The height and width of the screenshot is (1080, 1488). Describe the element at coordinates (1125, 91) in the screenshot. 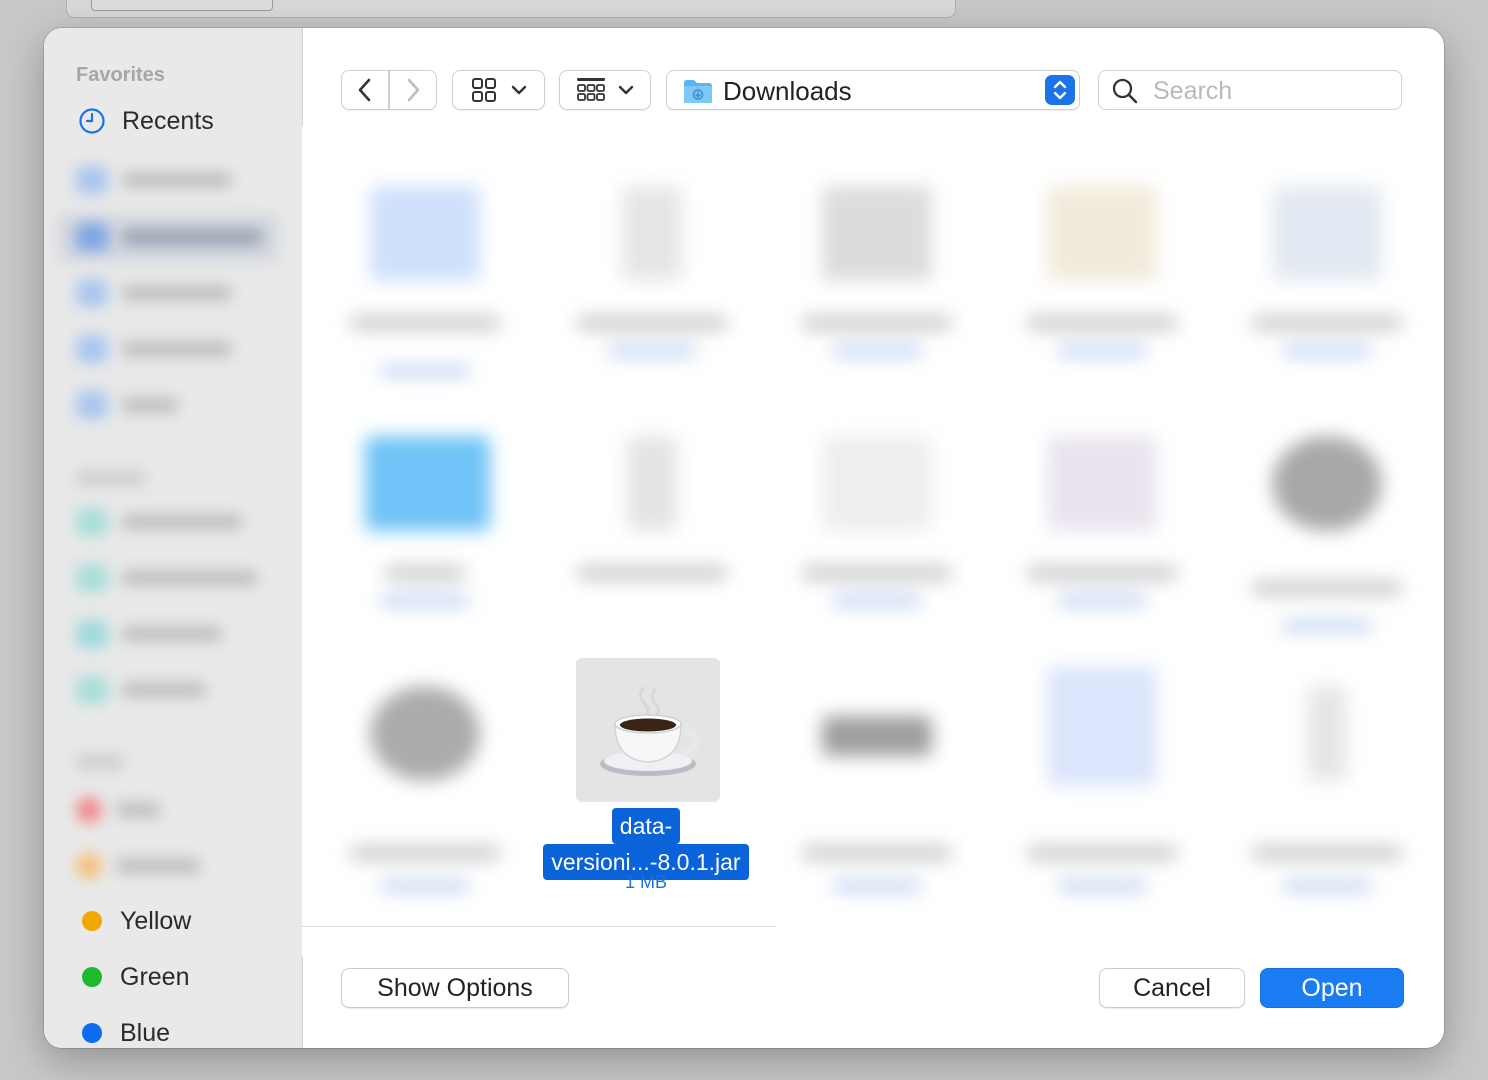

I see `search-icon` at that location.